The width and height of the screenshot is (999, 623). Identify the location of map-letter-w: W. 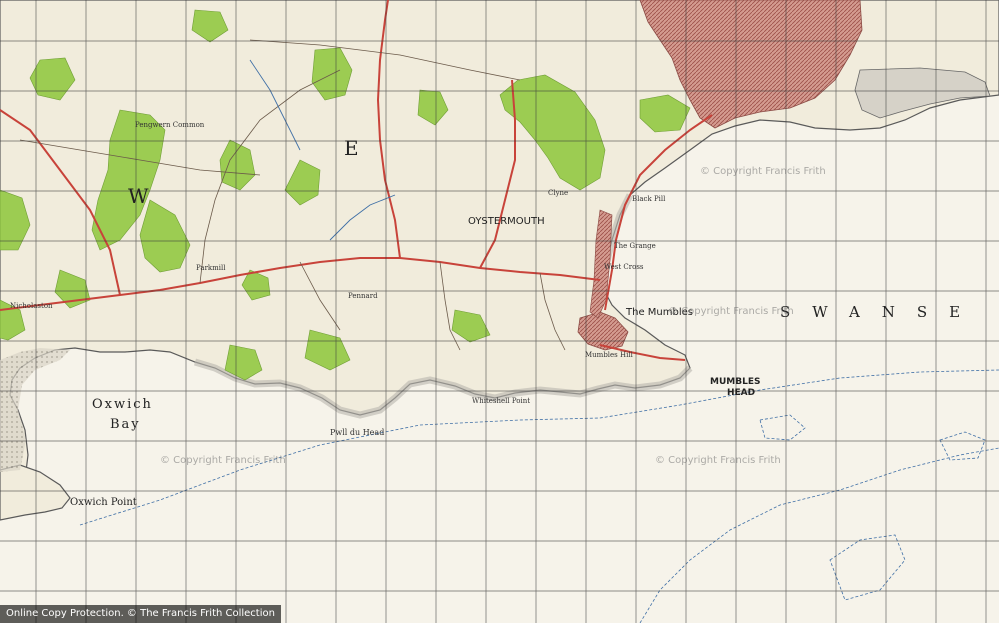
(138, 196).